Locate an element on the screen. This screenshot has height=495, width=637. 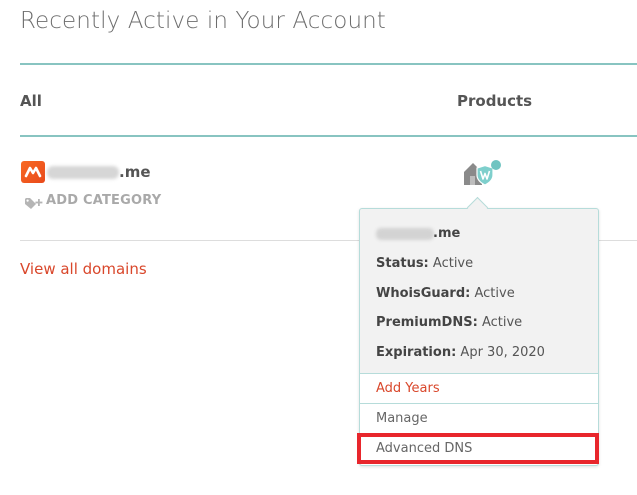
advanced-dns-button: Advanced DNS is located at coordinates (479, 449).